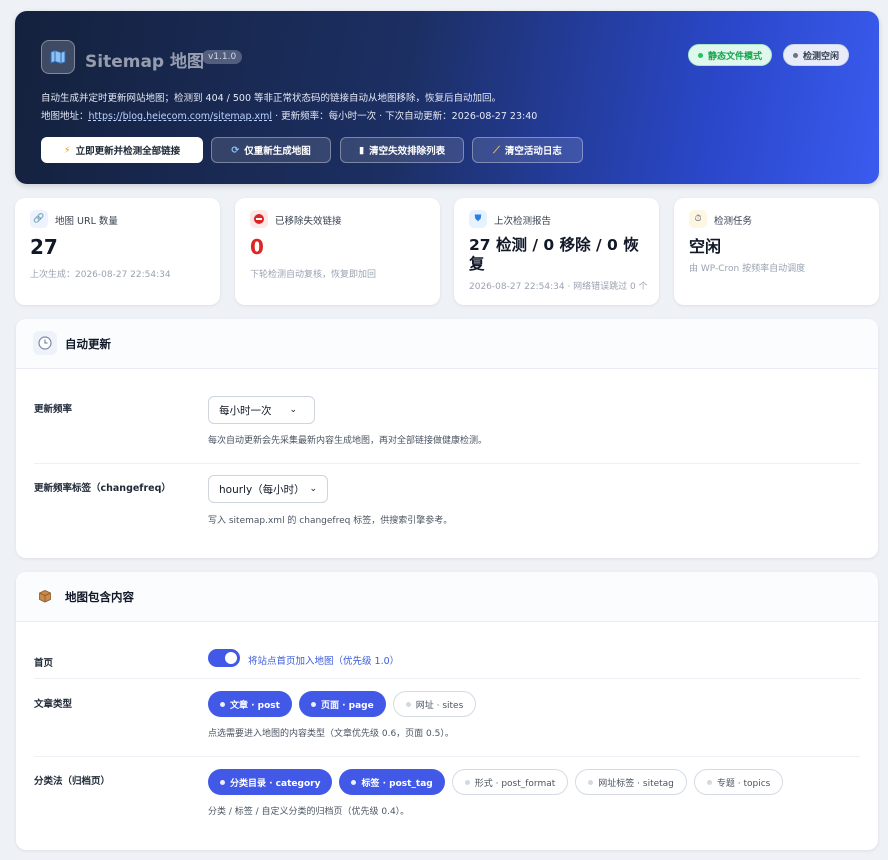 The image size is (888, 860). I want to click on changefreq-select: hourly（每小时） ⌄, so click(268, 489).